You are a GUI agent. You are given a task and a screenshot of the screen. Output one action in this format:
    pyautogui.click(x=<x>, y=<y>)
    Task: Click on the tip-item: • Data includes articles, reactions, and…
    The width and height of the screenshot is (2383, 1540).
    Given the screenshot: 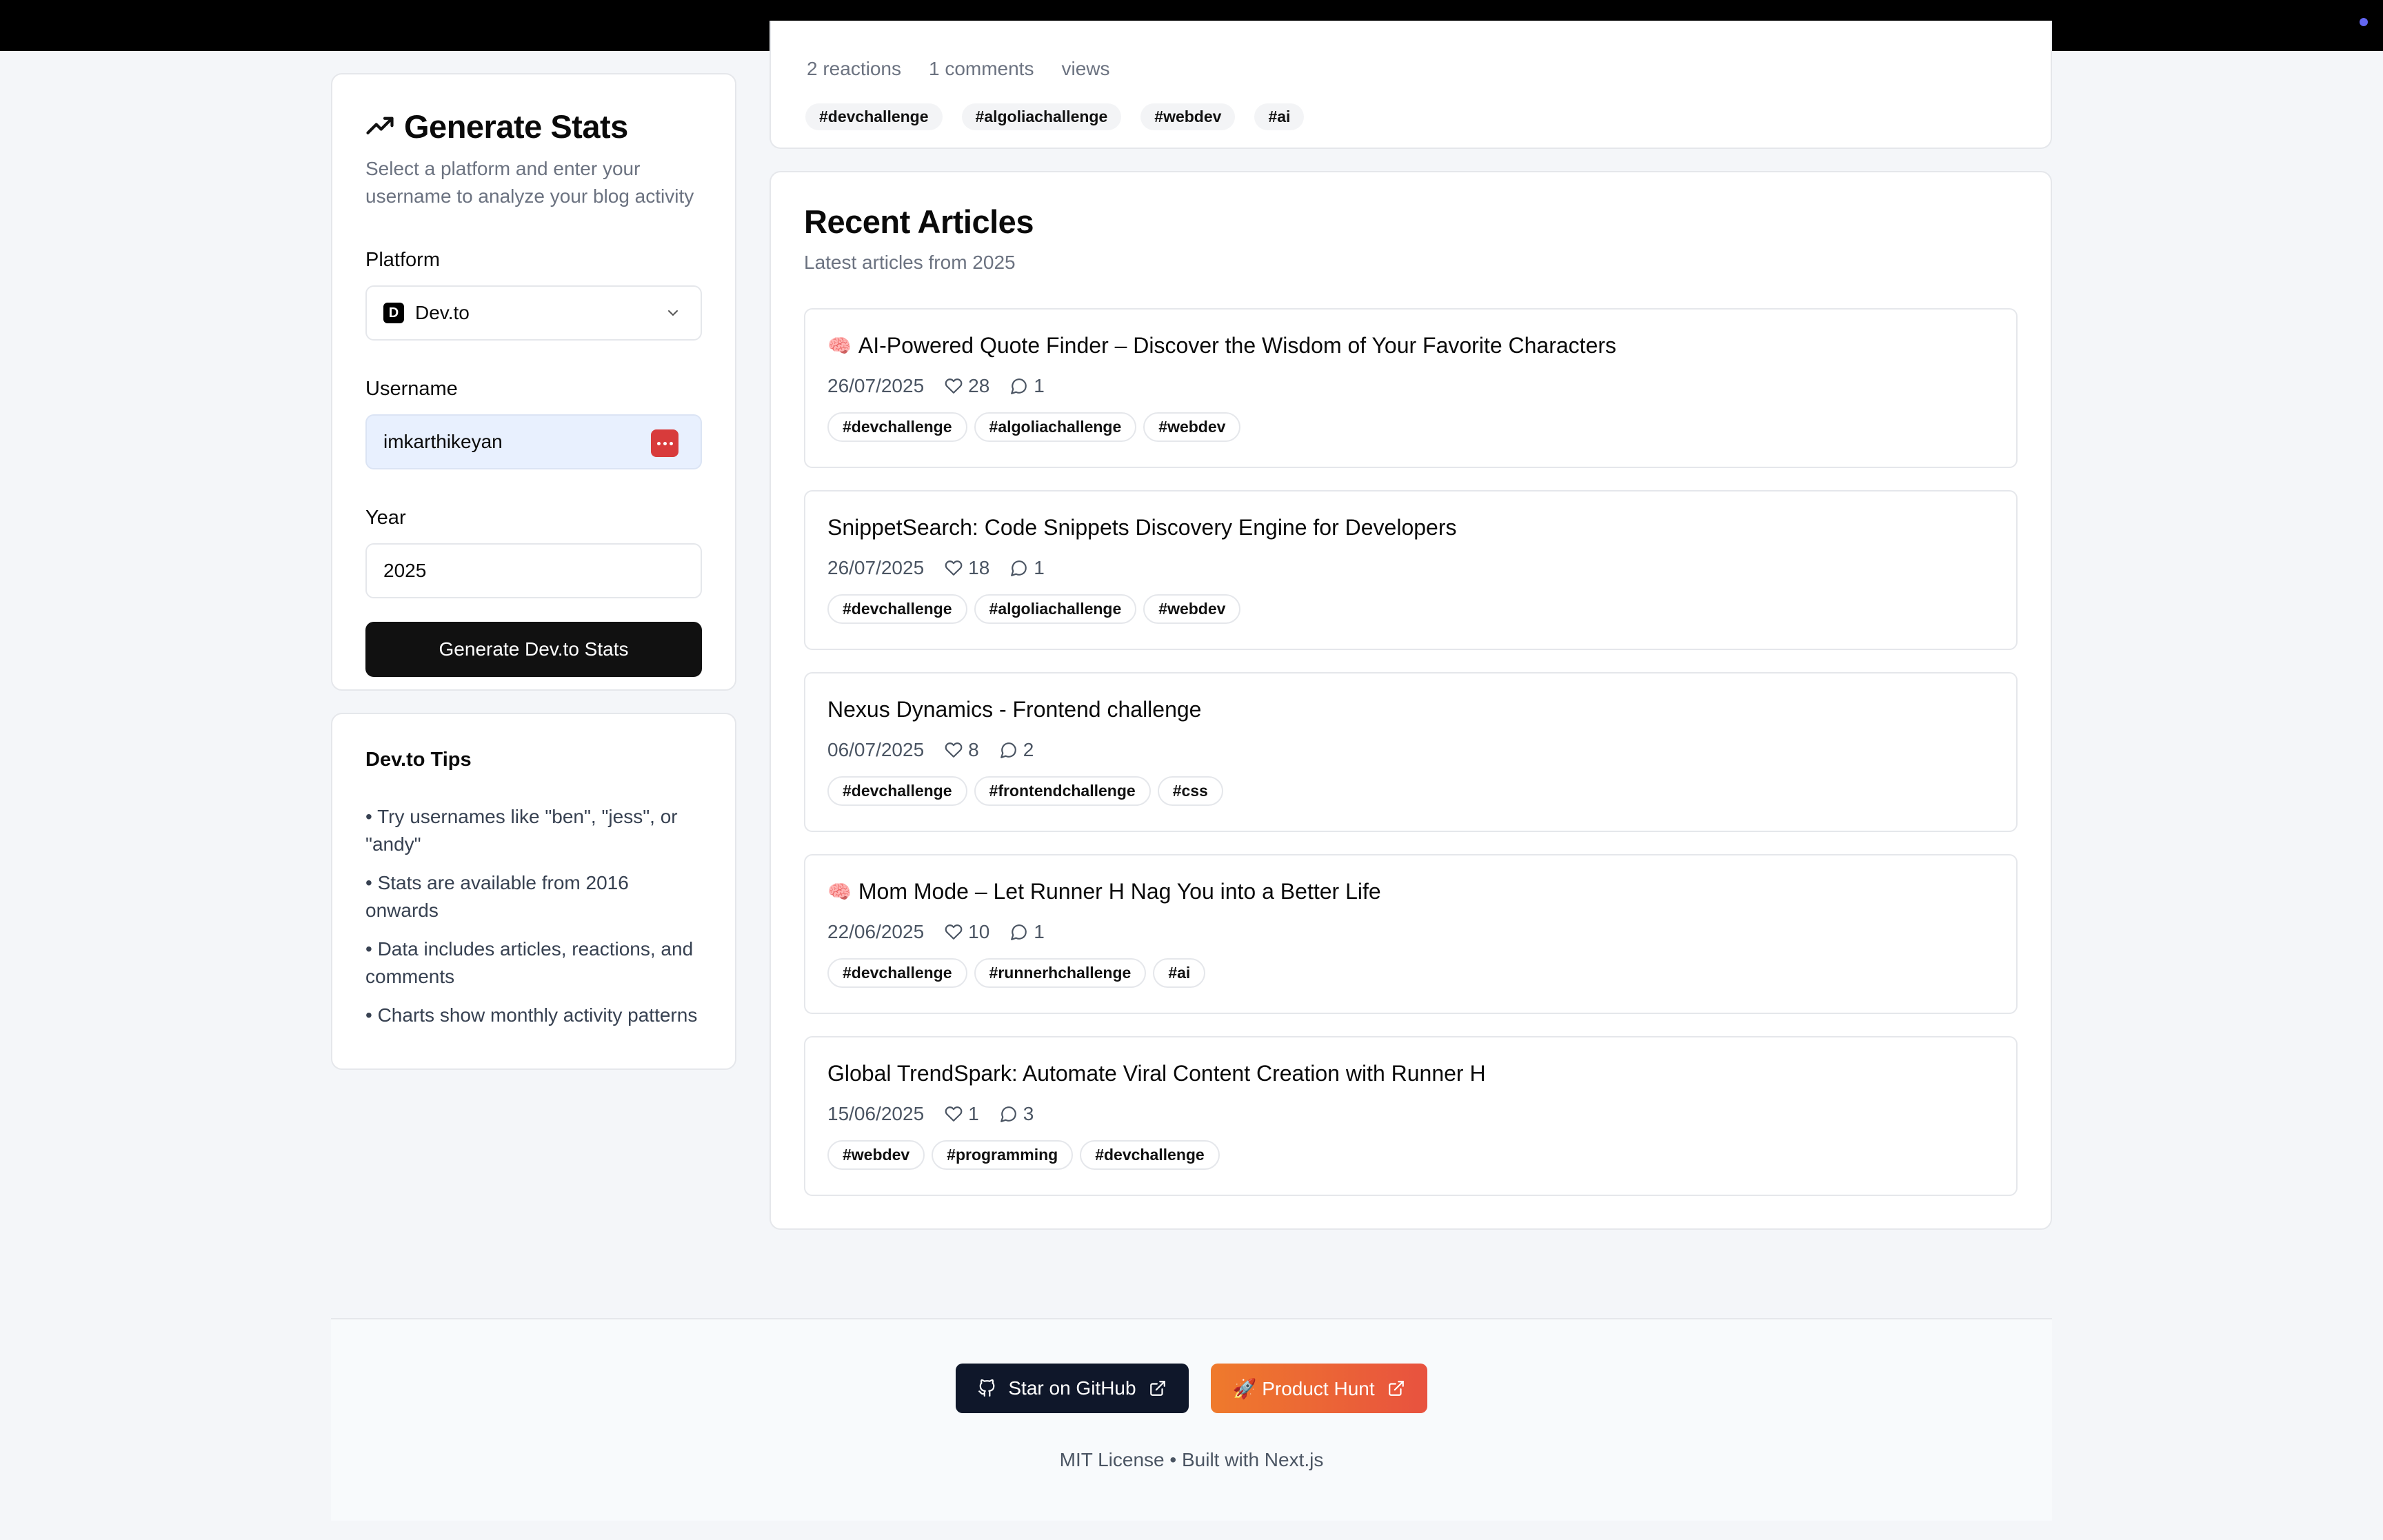 What is the action you would take?
    pyautogui.click(x=529, y=963)
    